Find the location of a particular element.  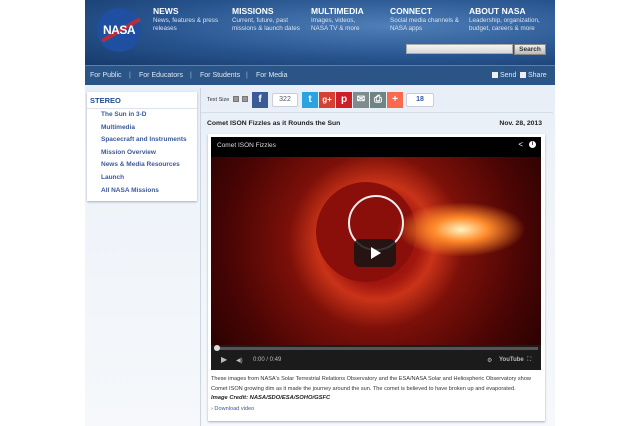

search-button: Search is located at coordinates (530, 49).